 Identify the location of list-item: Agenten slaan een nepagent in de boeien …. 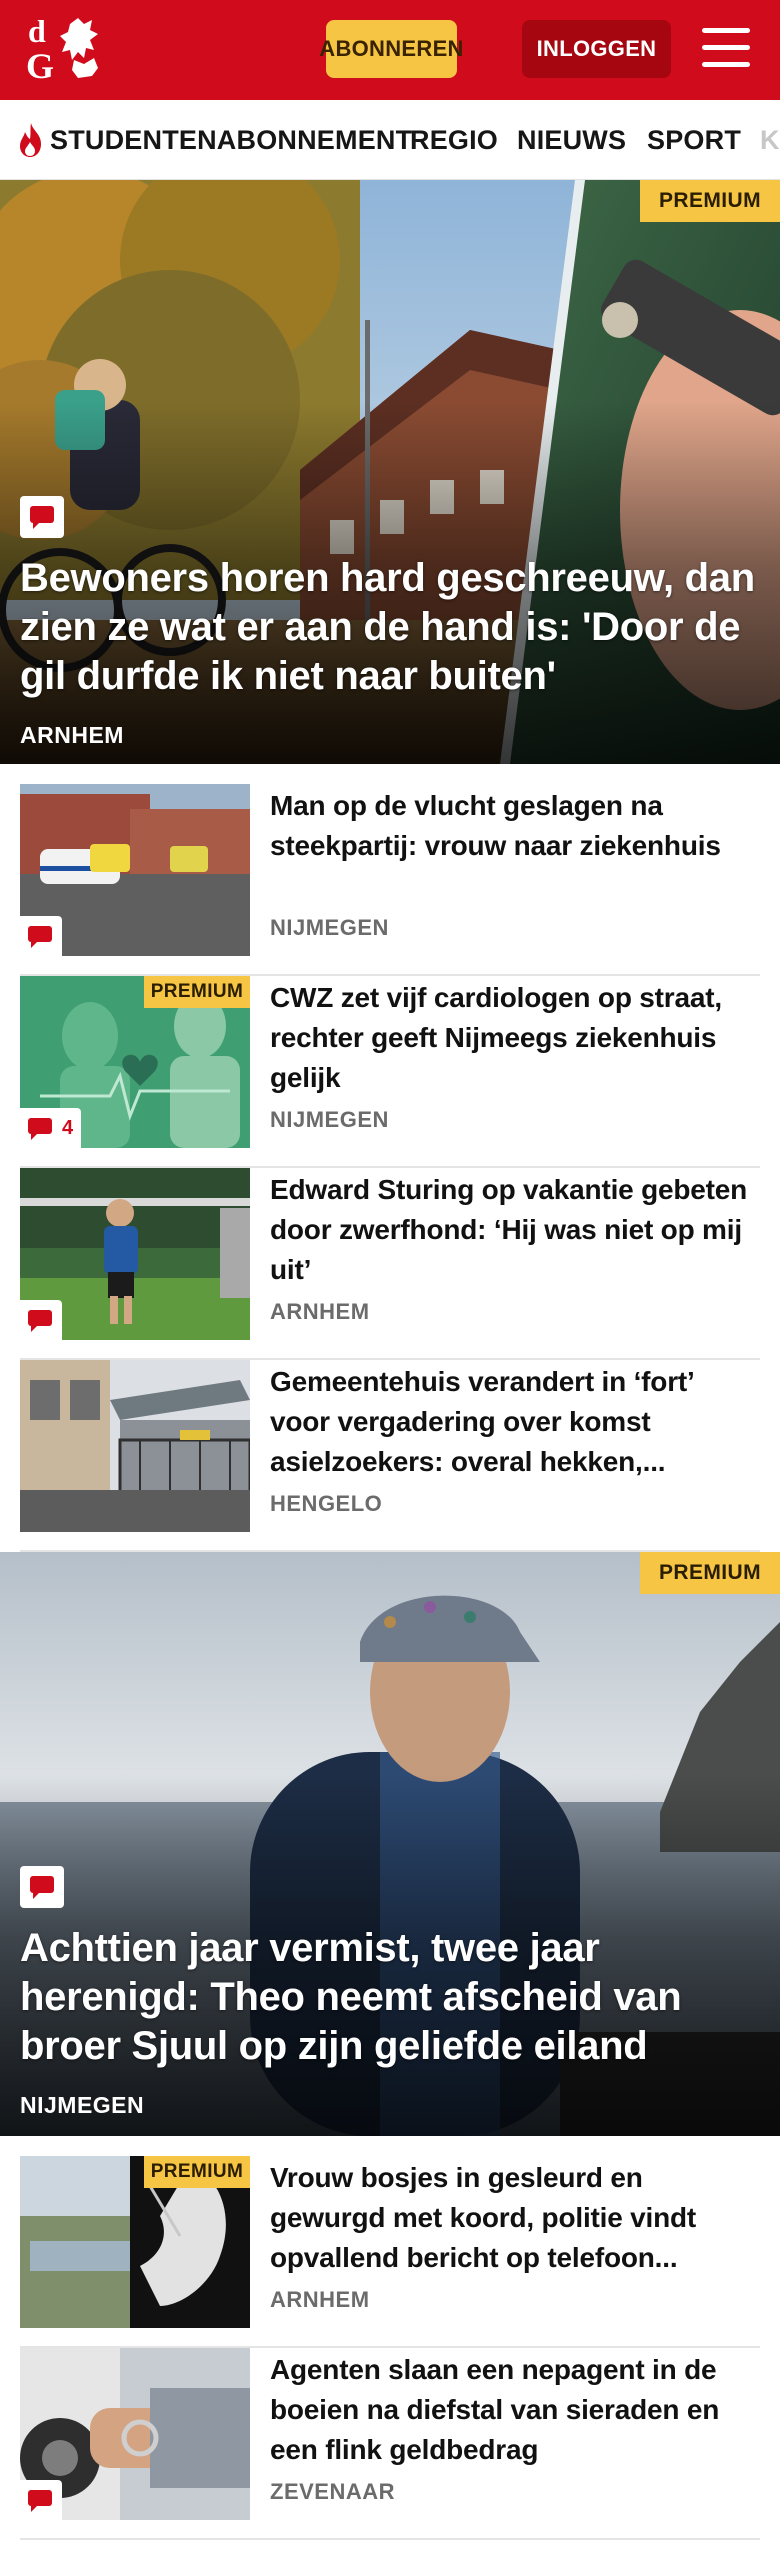
(390, 2444).